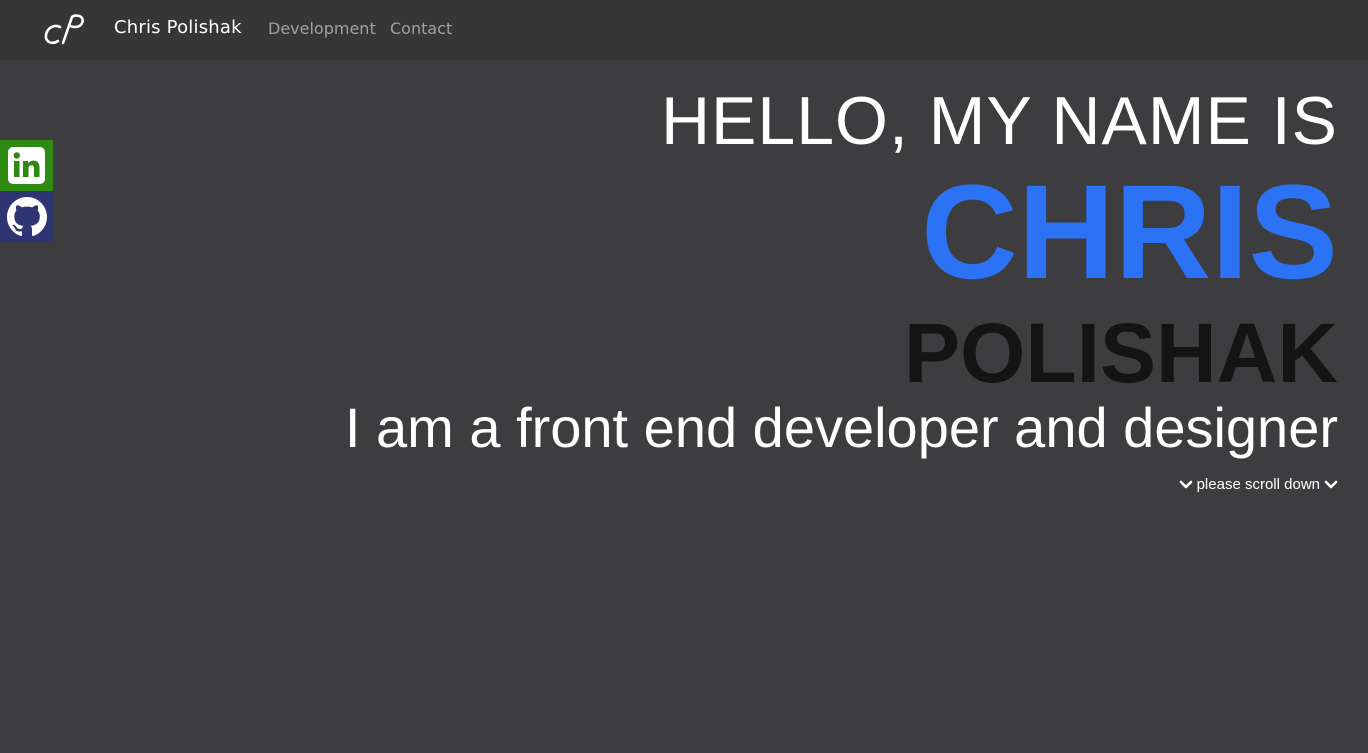 The image size is (1368, 753). I want to click on scroll-hint: please scroll down, so click(1258, 484).